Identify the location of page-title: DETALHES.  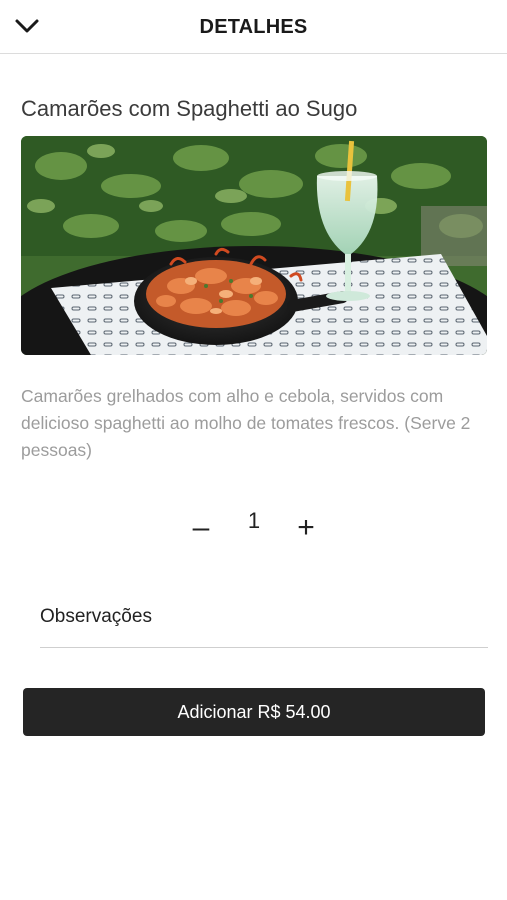
(253, 27).